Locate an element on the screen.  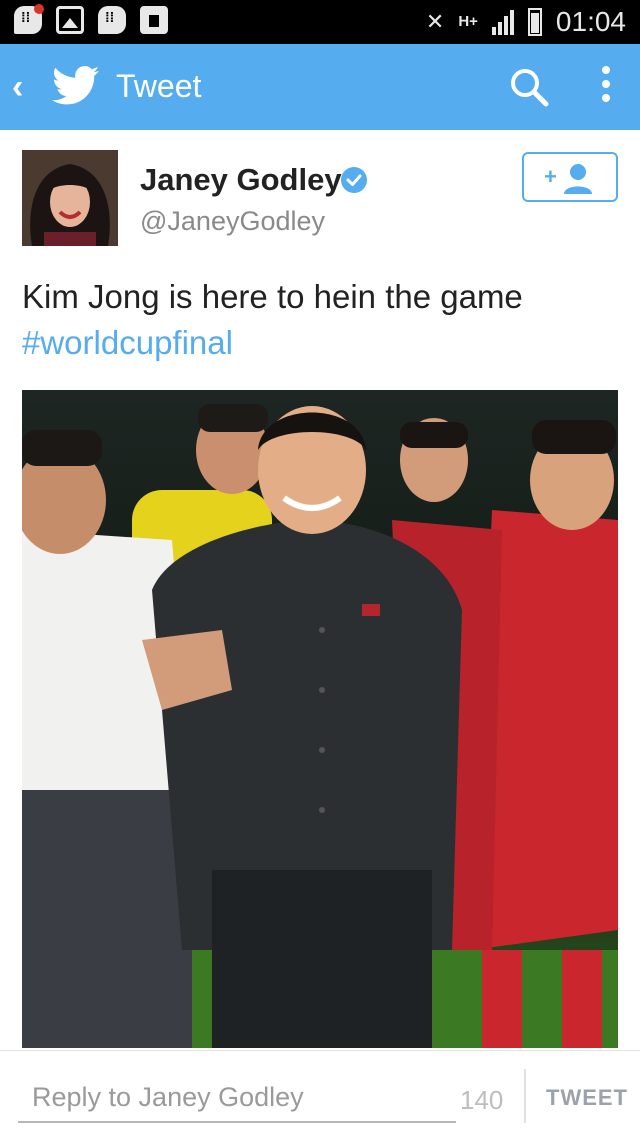
twitter-bird-icon is located at coordinates (76, 86).